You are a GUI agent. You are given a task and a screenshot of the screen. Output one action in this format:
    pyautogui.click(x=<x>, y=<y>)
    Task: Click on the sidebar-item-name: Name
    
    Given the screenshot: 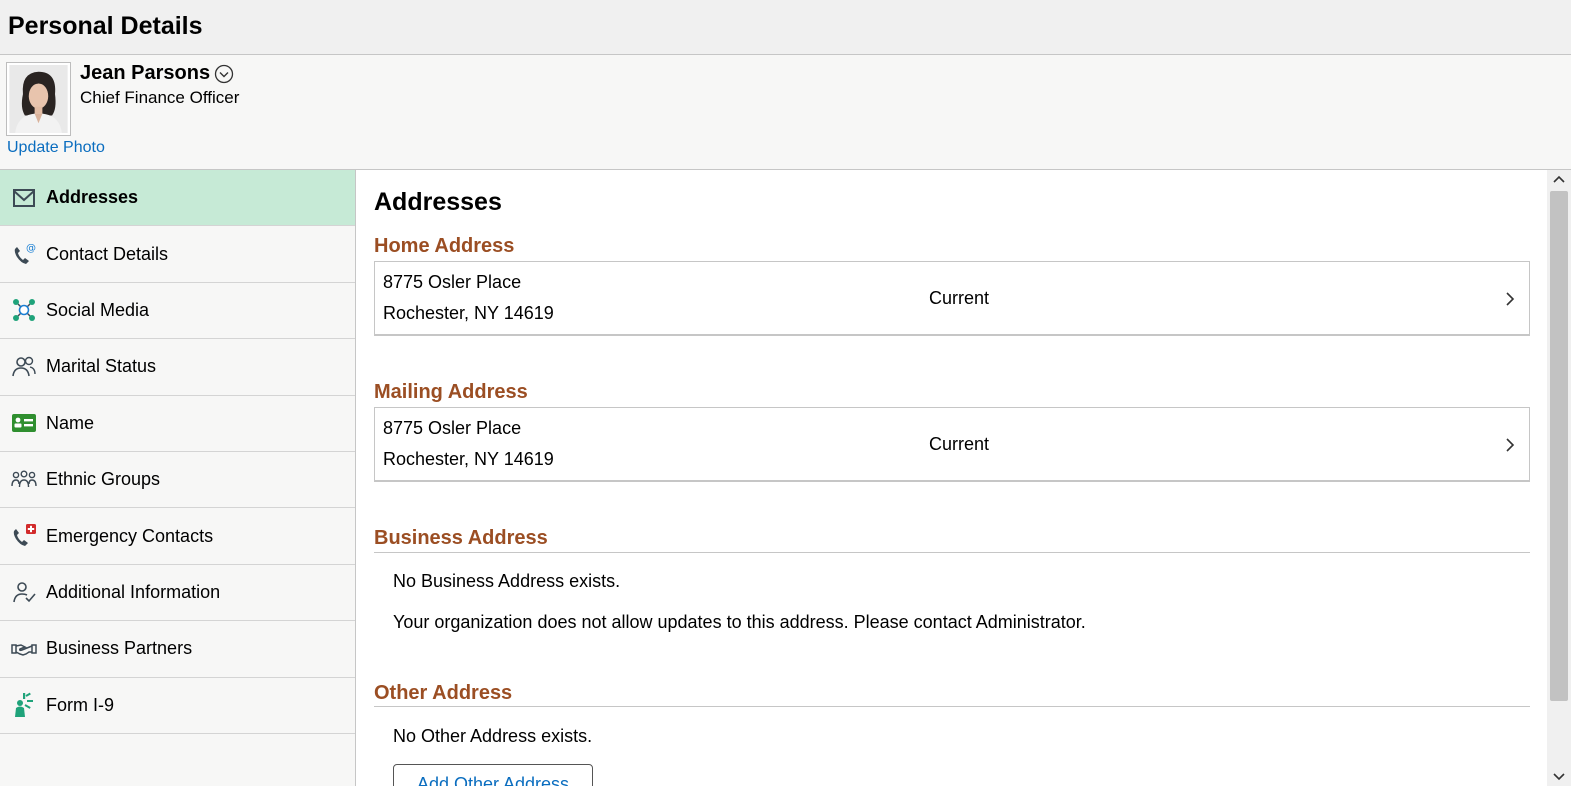 What is the action you would take?
    pyautogui.click(x=177, y=424)
    